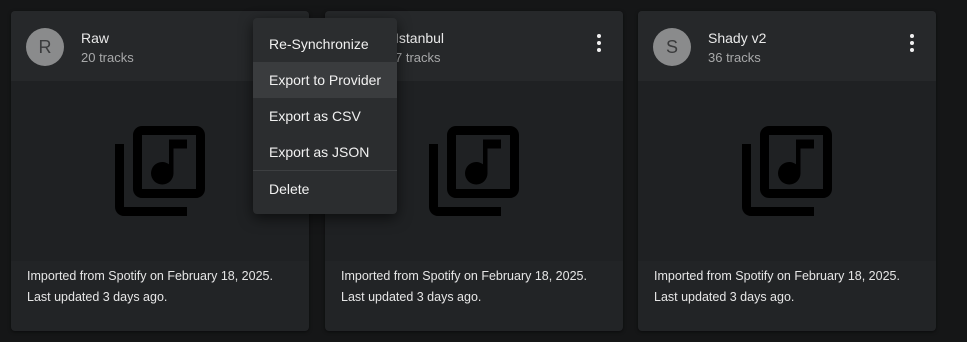 The image size is (967, 342). Describe the element at coordinates (325, 80) in the screenshot. I see `menu-item-export-to-provider: Export to Provider` at that location.